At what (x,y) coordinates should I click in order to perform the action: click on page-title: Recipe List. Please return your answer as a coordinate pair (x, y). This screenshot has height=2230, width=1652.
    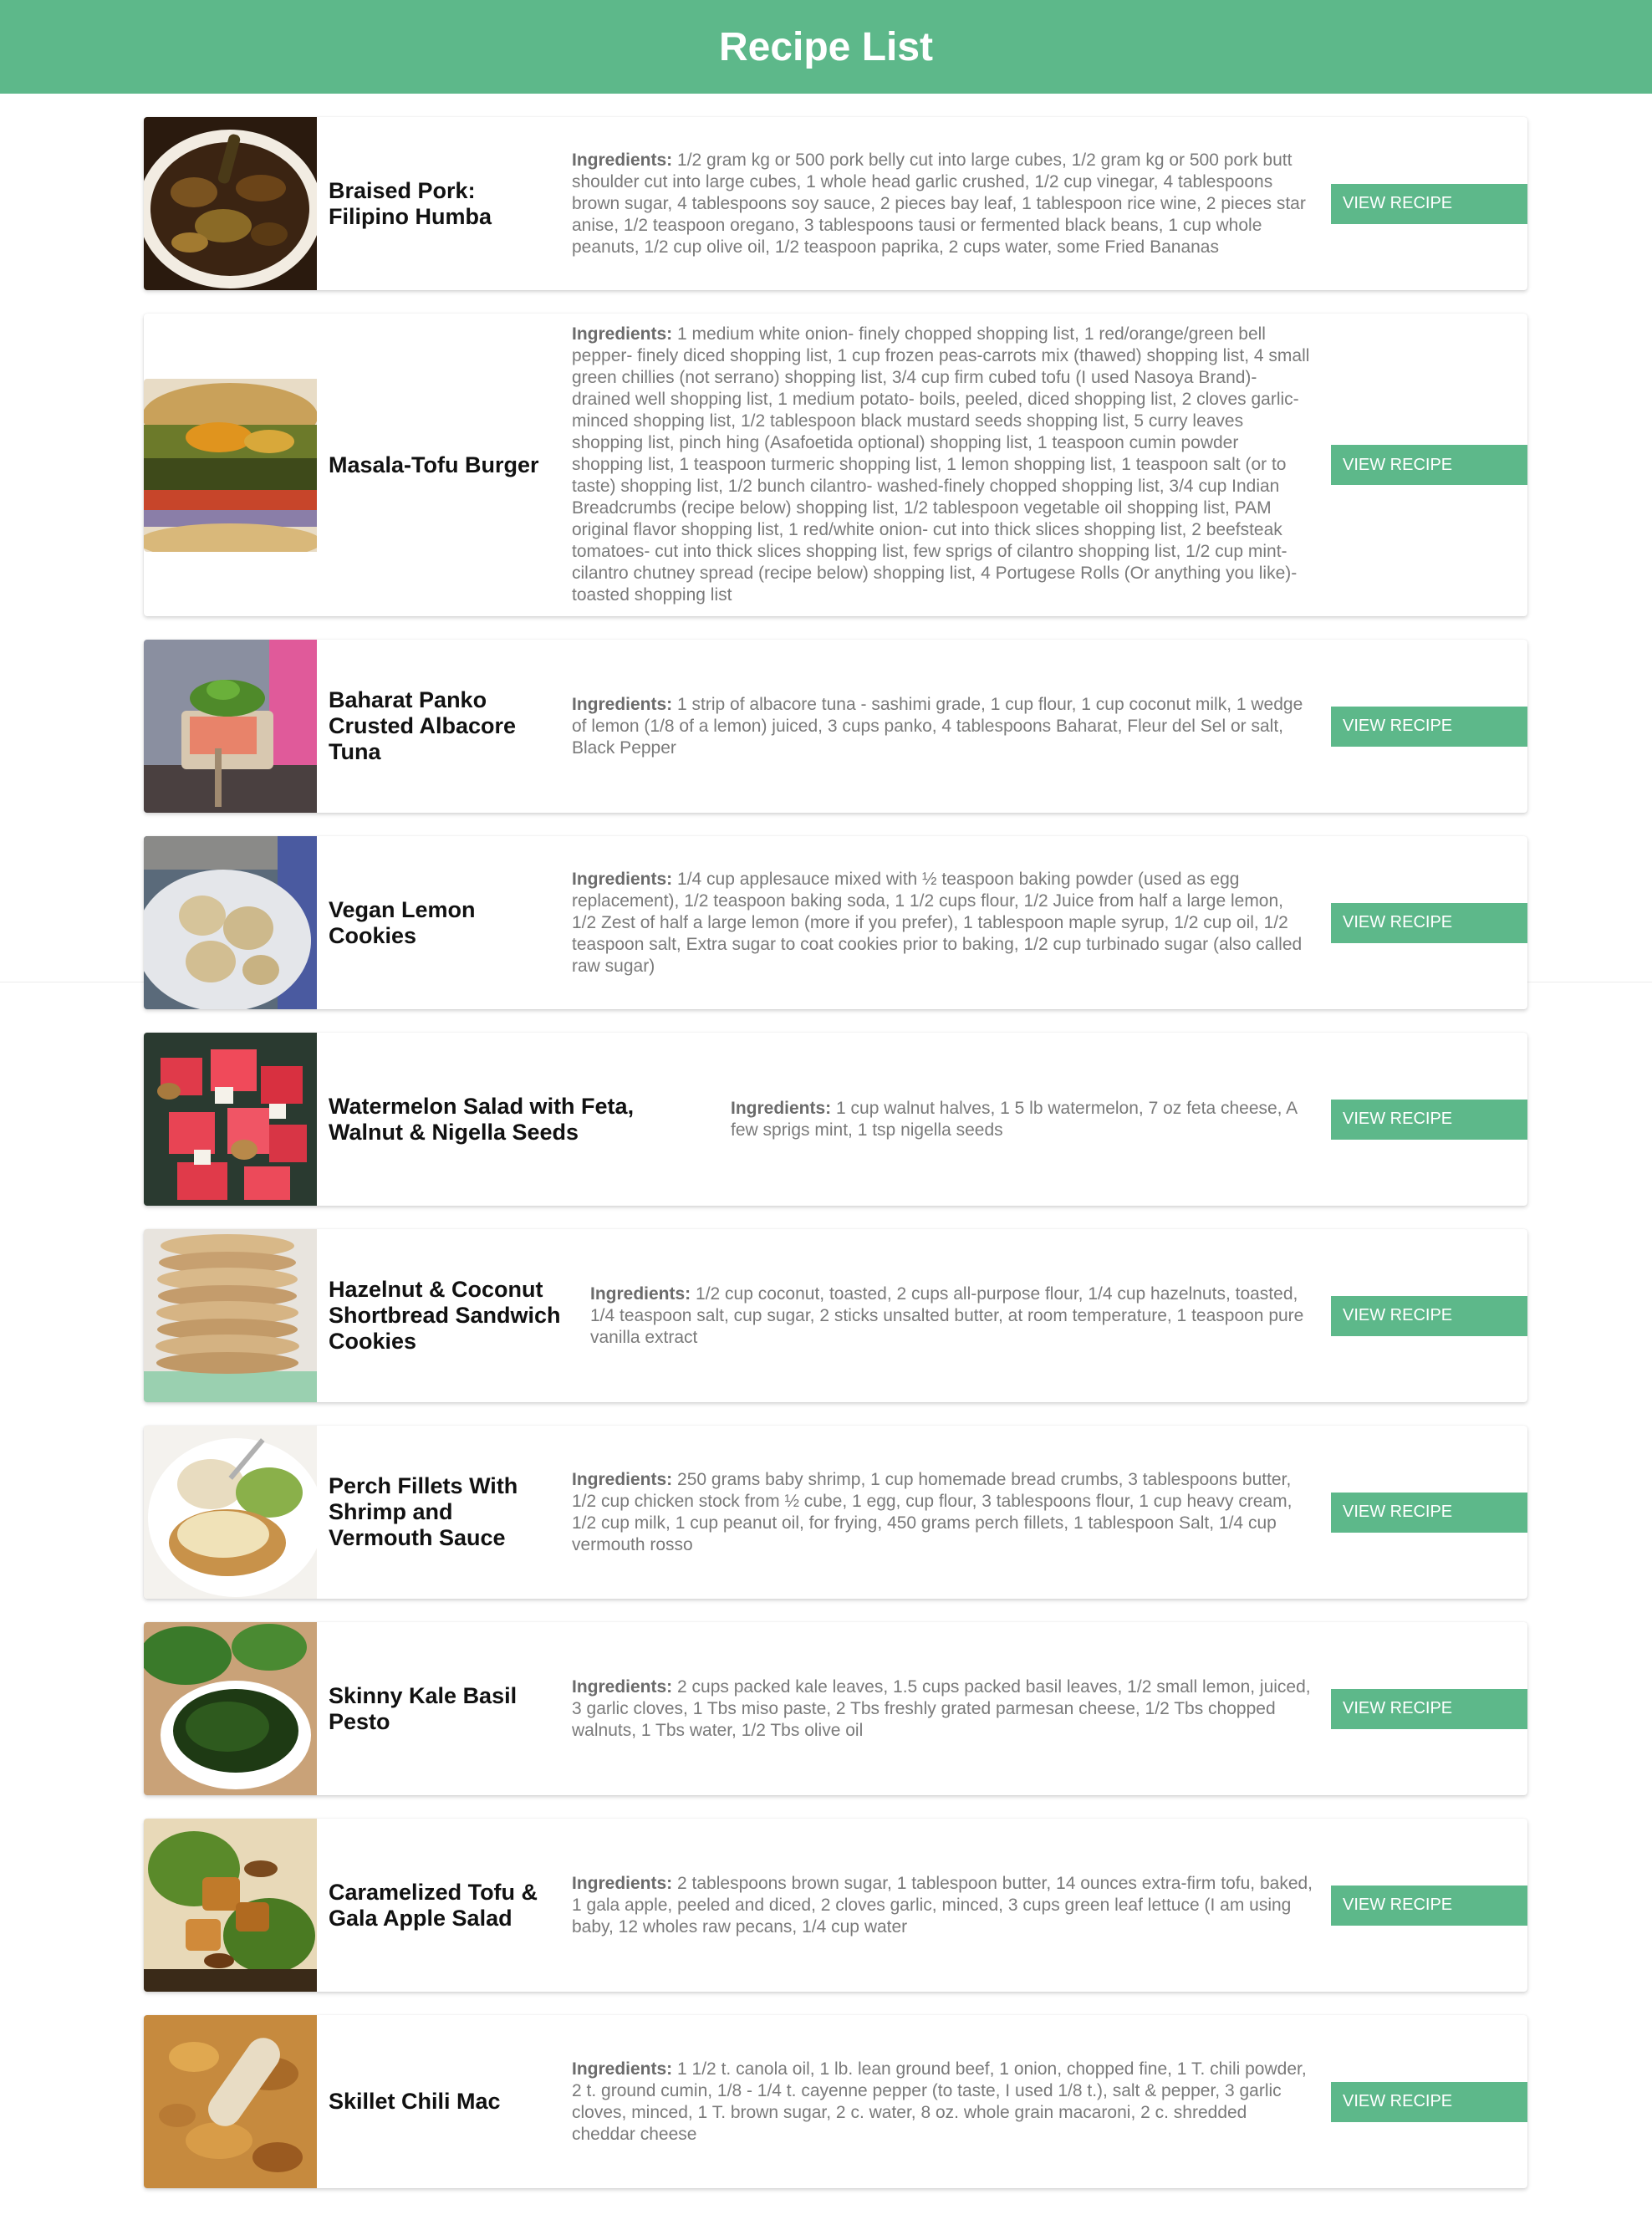
    Looking at the image, I should click on (826, 46).